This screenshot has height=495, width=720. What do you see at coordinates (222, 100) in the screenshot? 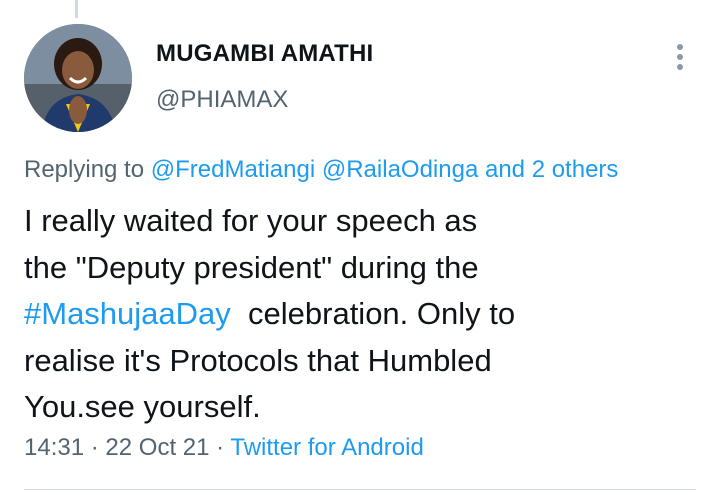
I see `author-handle: @PHIAMAX` at bounding box center [222, 100].